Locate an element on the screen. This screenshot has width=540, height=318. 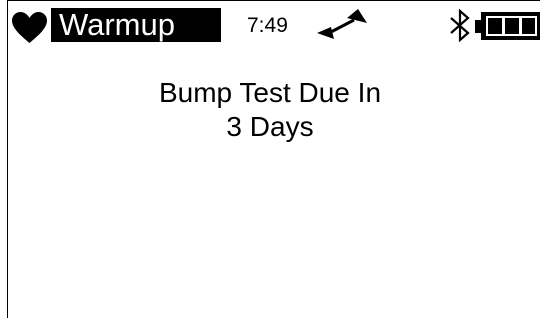
battery-icon is located at coordinates (507, 26).